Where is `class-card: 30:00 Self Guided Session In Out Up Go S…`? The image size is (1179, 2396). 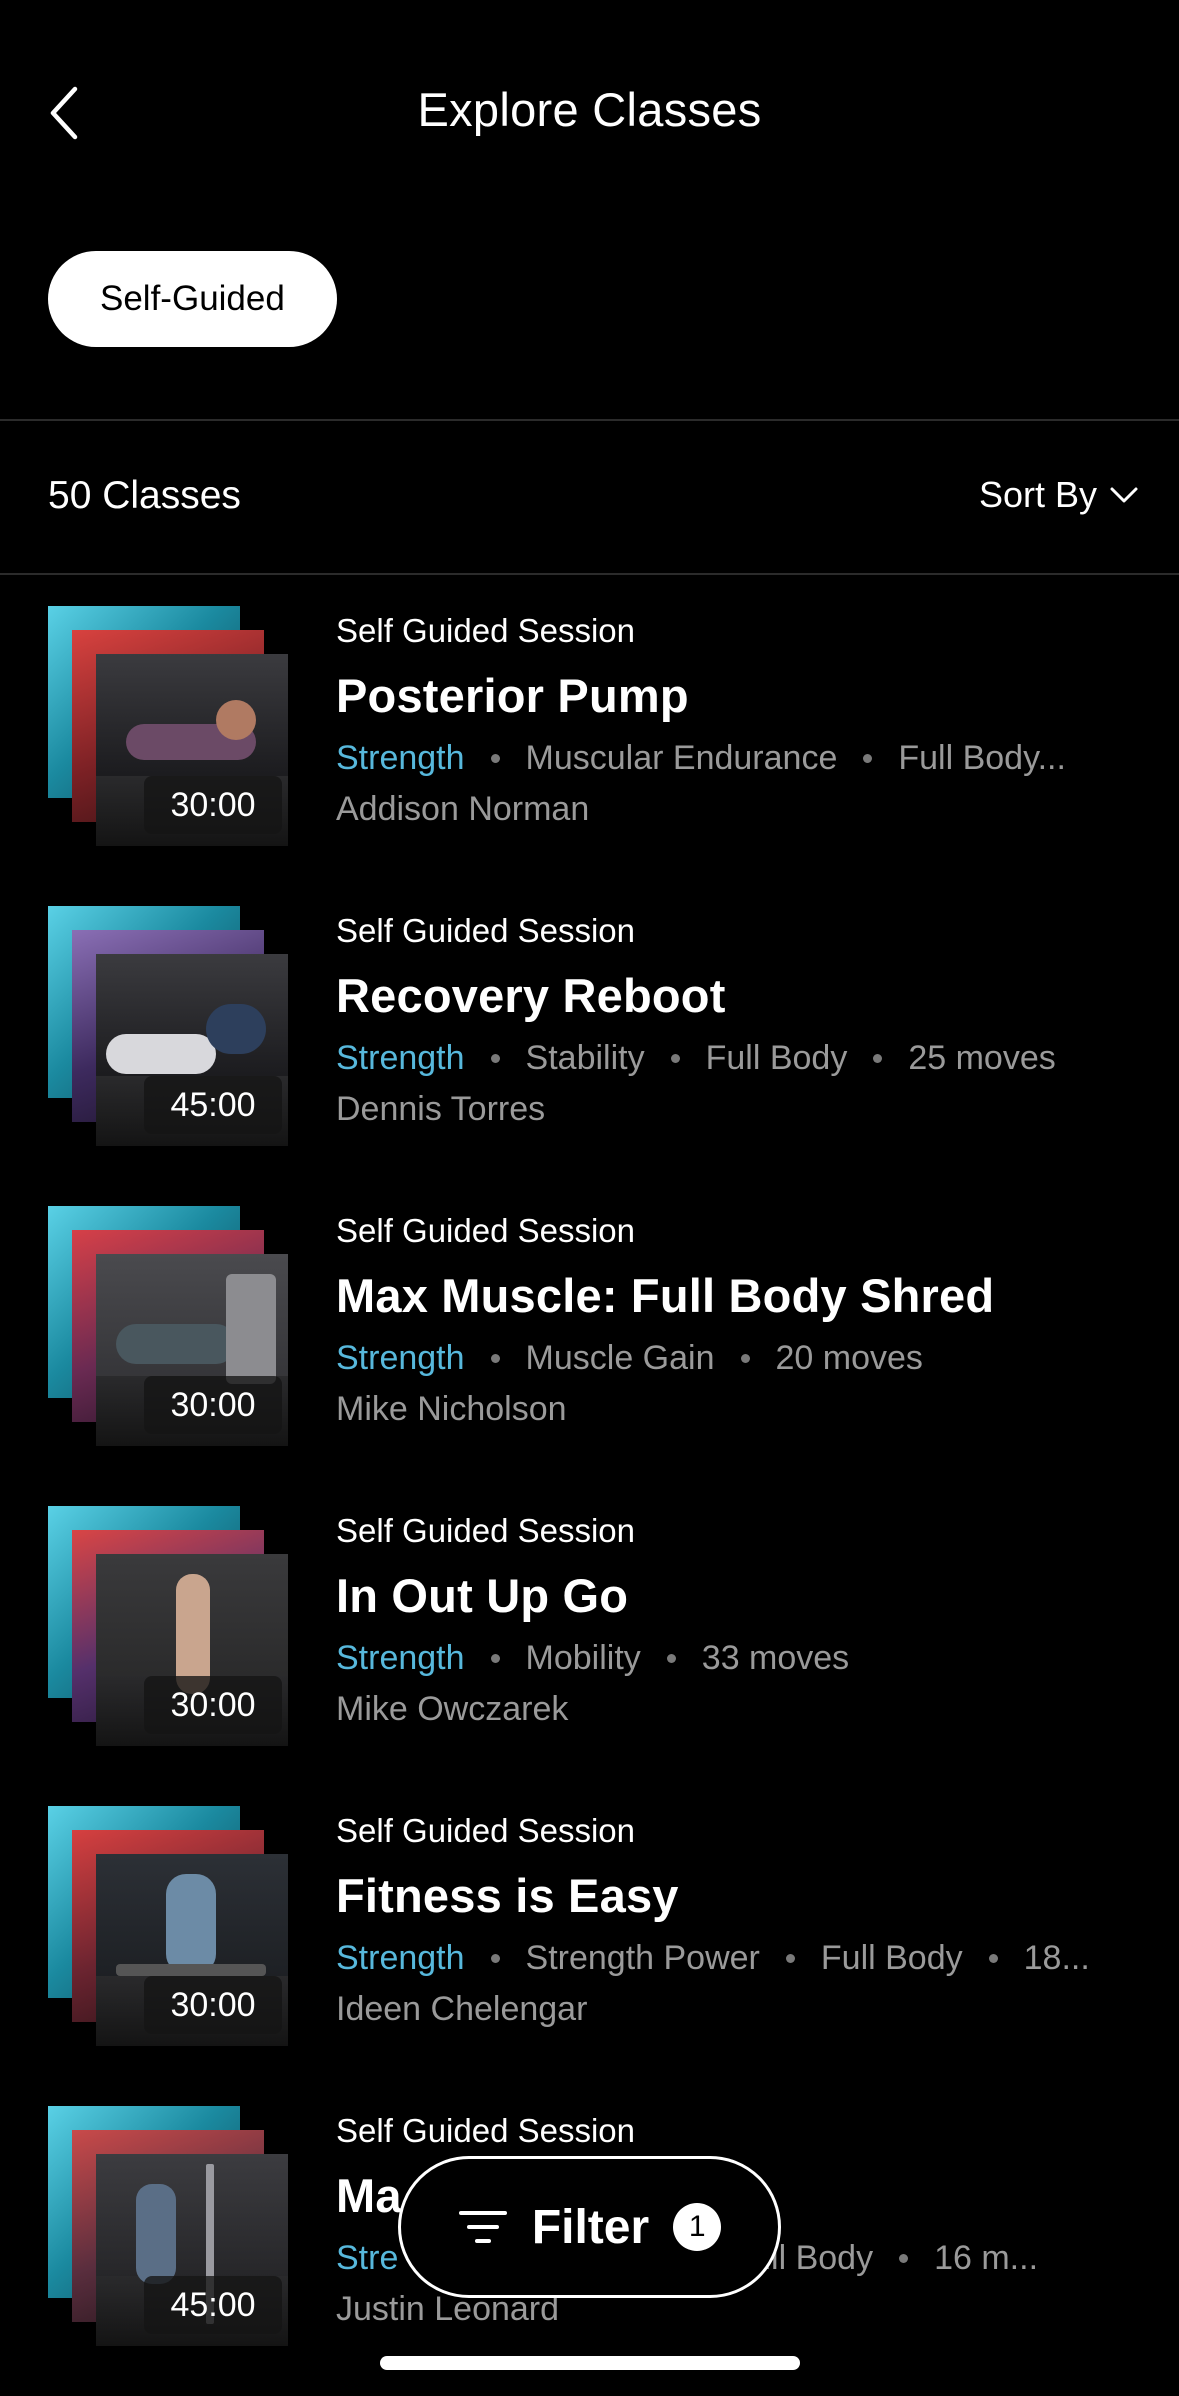
class-card: 30:00 Self Guided Session In Out Up Go S… is located at coordinates (589, 1626).